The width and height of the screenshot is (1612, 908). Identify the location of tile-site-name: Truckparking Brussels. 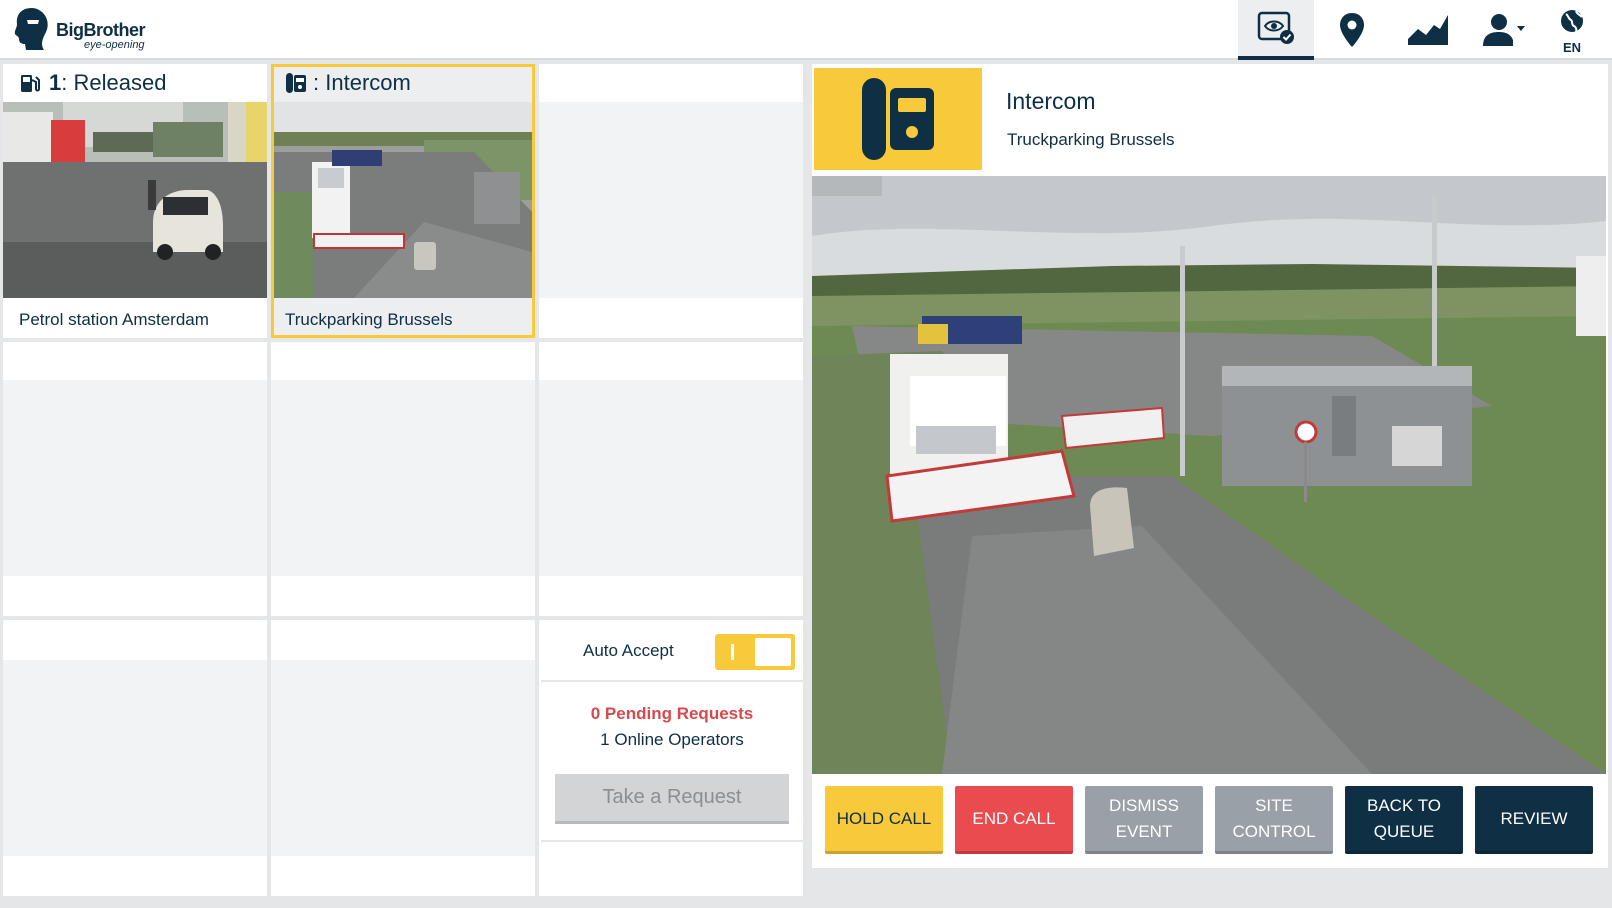
(369, 319).